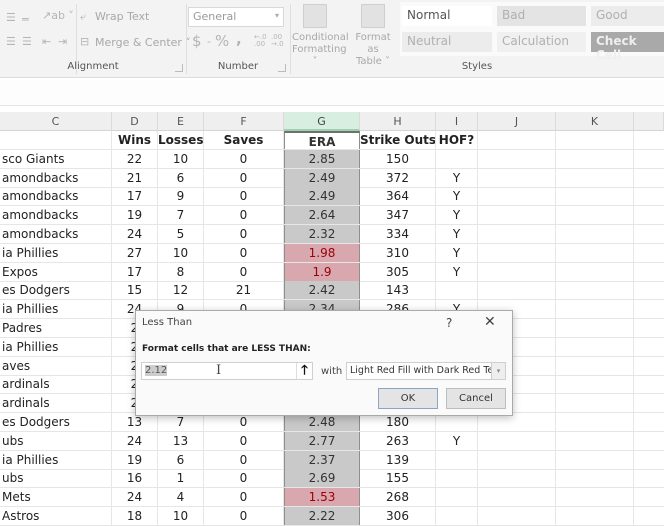 The width and height of the screenshot is (664, 526). I want to click on cell-h: 155, so click(398, 478).